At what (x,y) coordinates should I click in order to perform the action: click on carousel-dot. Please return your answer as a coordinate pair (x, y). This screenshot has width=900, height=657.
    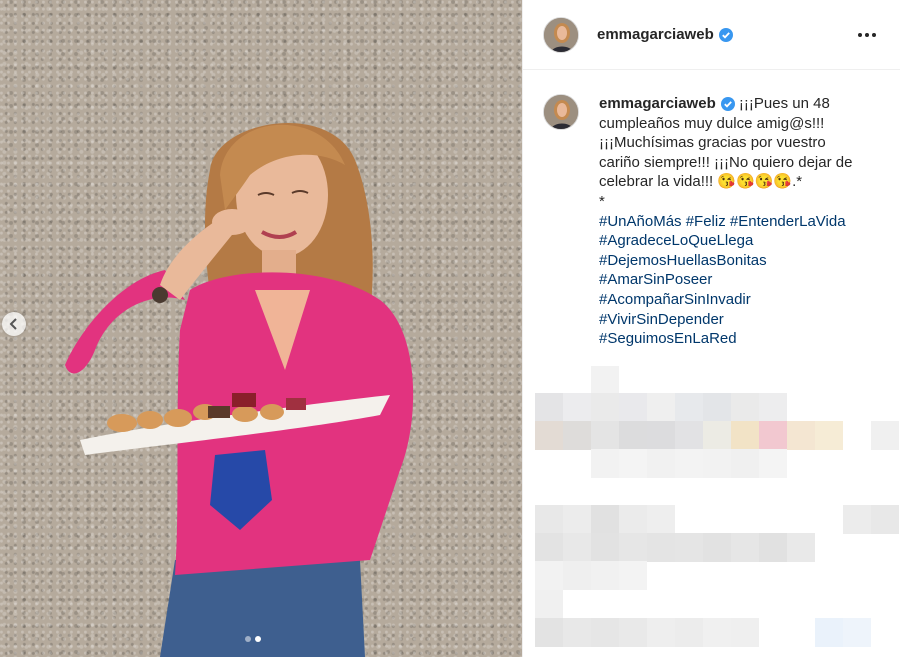
    Looking at the image, I should click on (248, 639).